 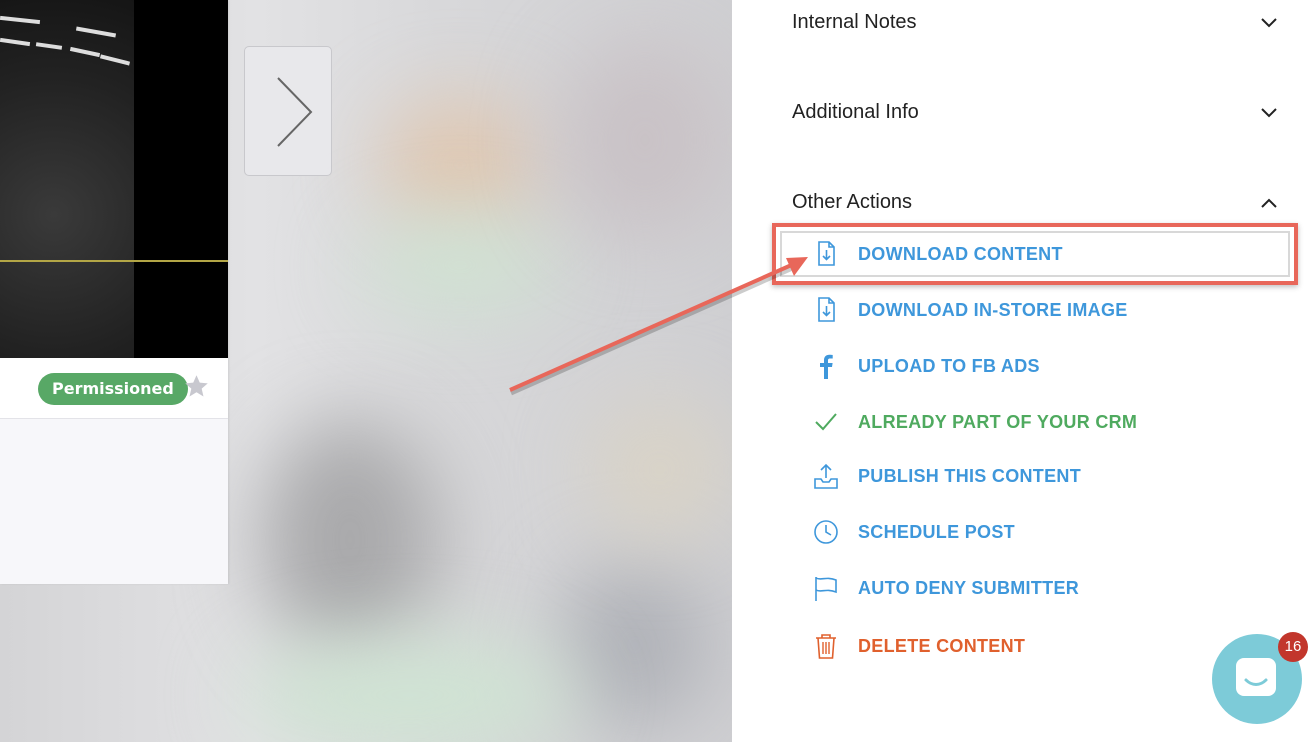 I want to click on section-other-actions: Other Actions, so click(x=1035, y=202).